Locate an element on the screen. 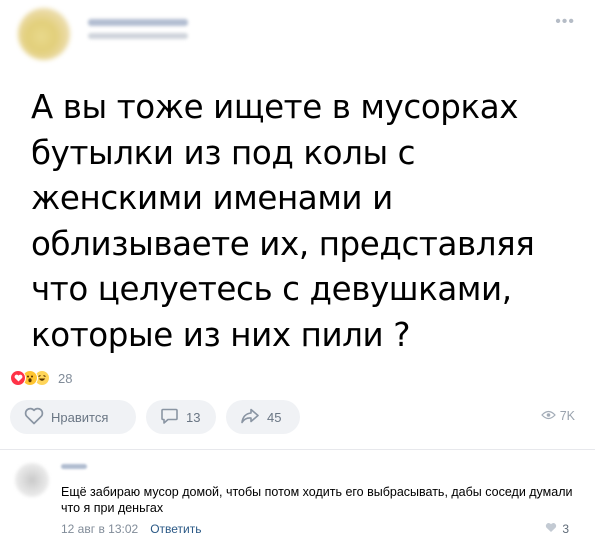 This screenshot has width=595, height=539. like-button: Нравится is located at coordinates (73, 417).